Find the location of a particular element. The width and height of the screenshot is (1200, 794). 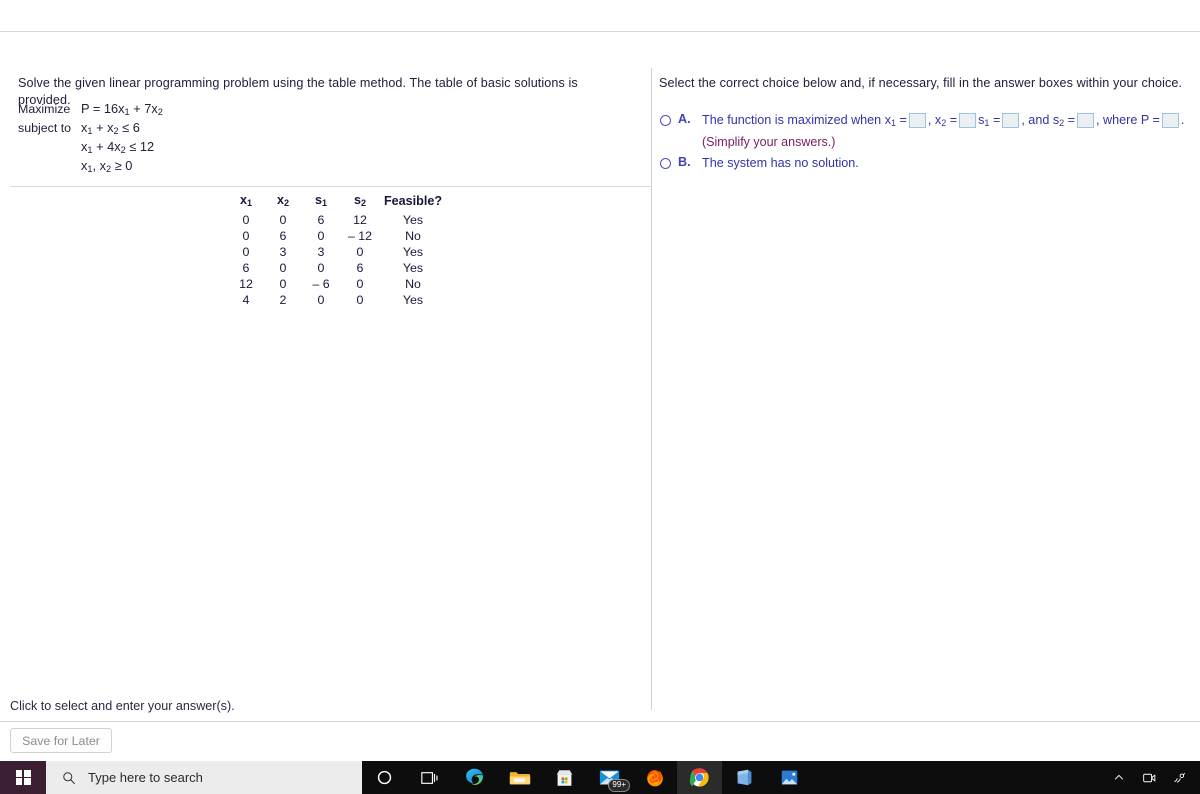

constraint-expression-1: x1 + x2 ≤ 6 is located at coordinates (110, 128).